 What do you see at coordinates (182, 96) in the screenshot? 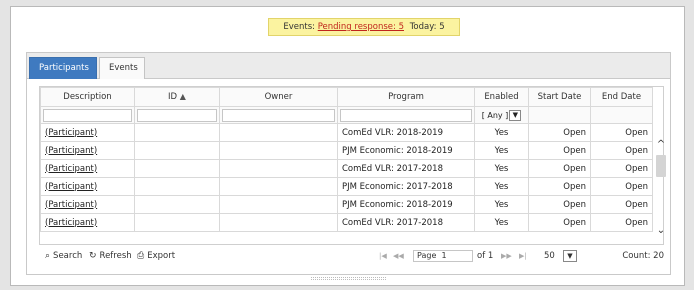
I see `sort-asc-icon: ▲` at bounding box center [182, 96].